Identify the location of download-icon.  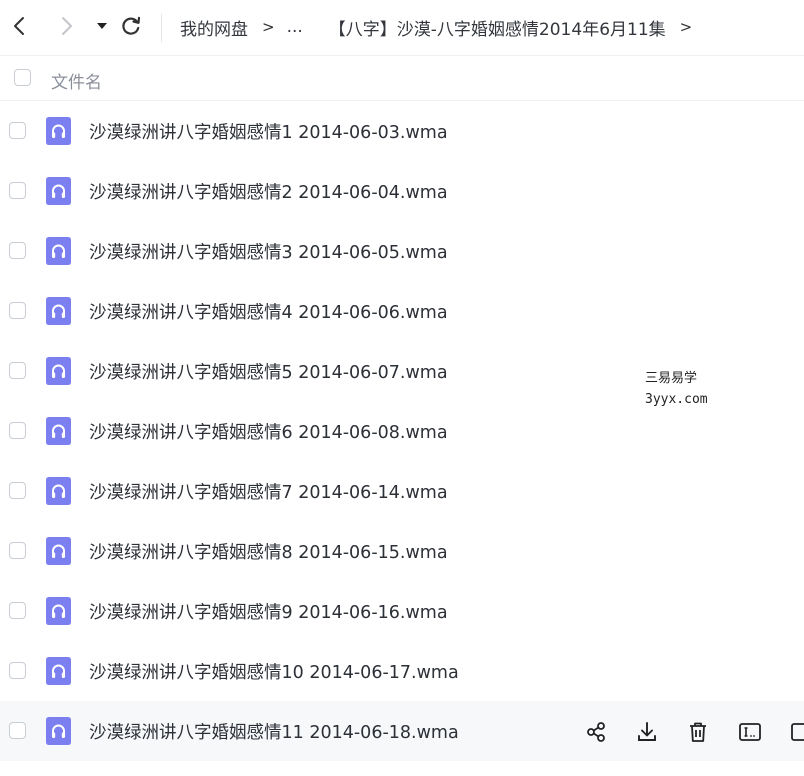
(647, 731).